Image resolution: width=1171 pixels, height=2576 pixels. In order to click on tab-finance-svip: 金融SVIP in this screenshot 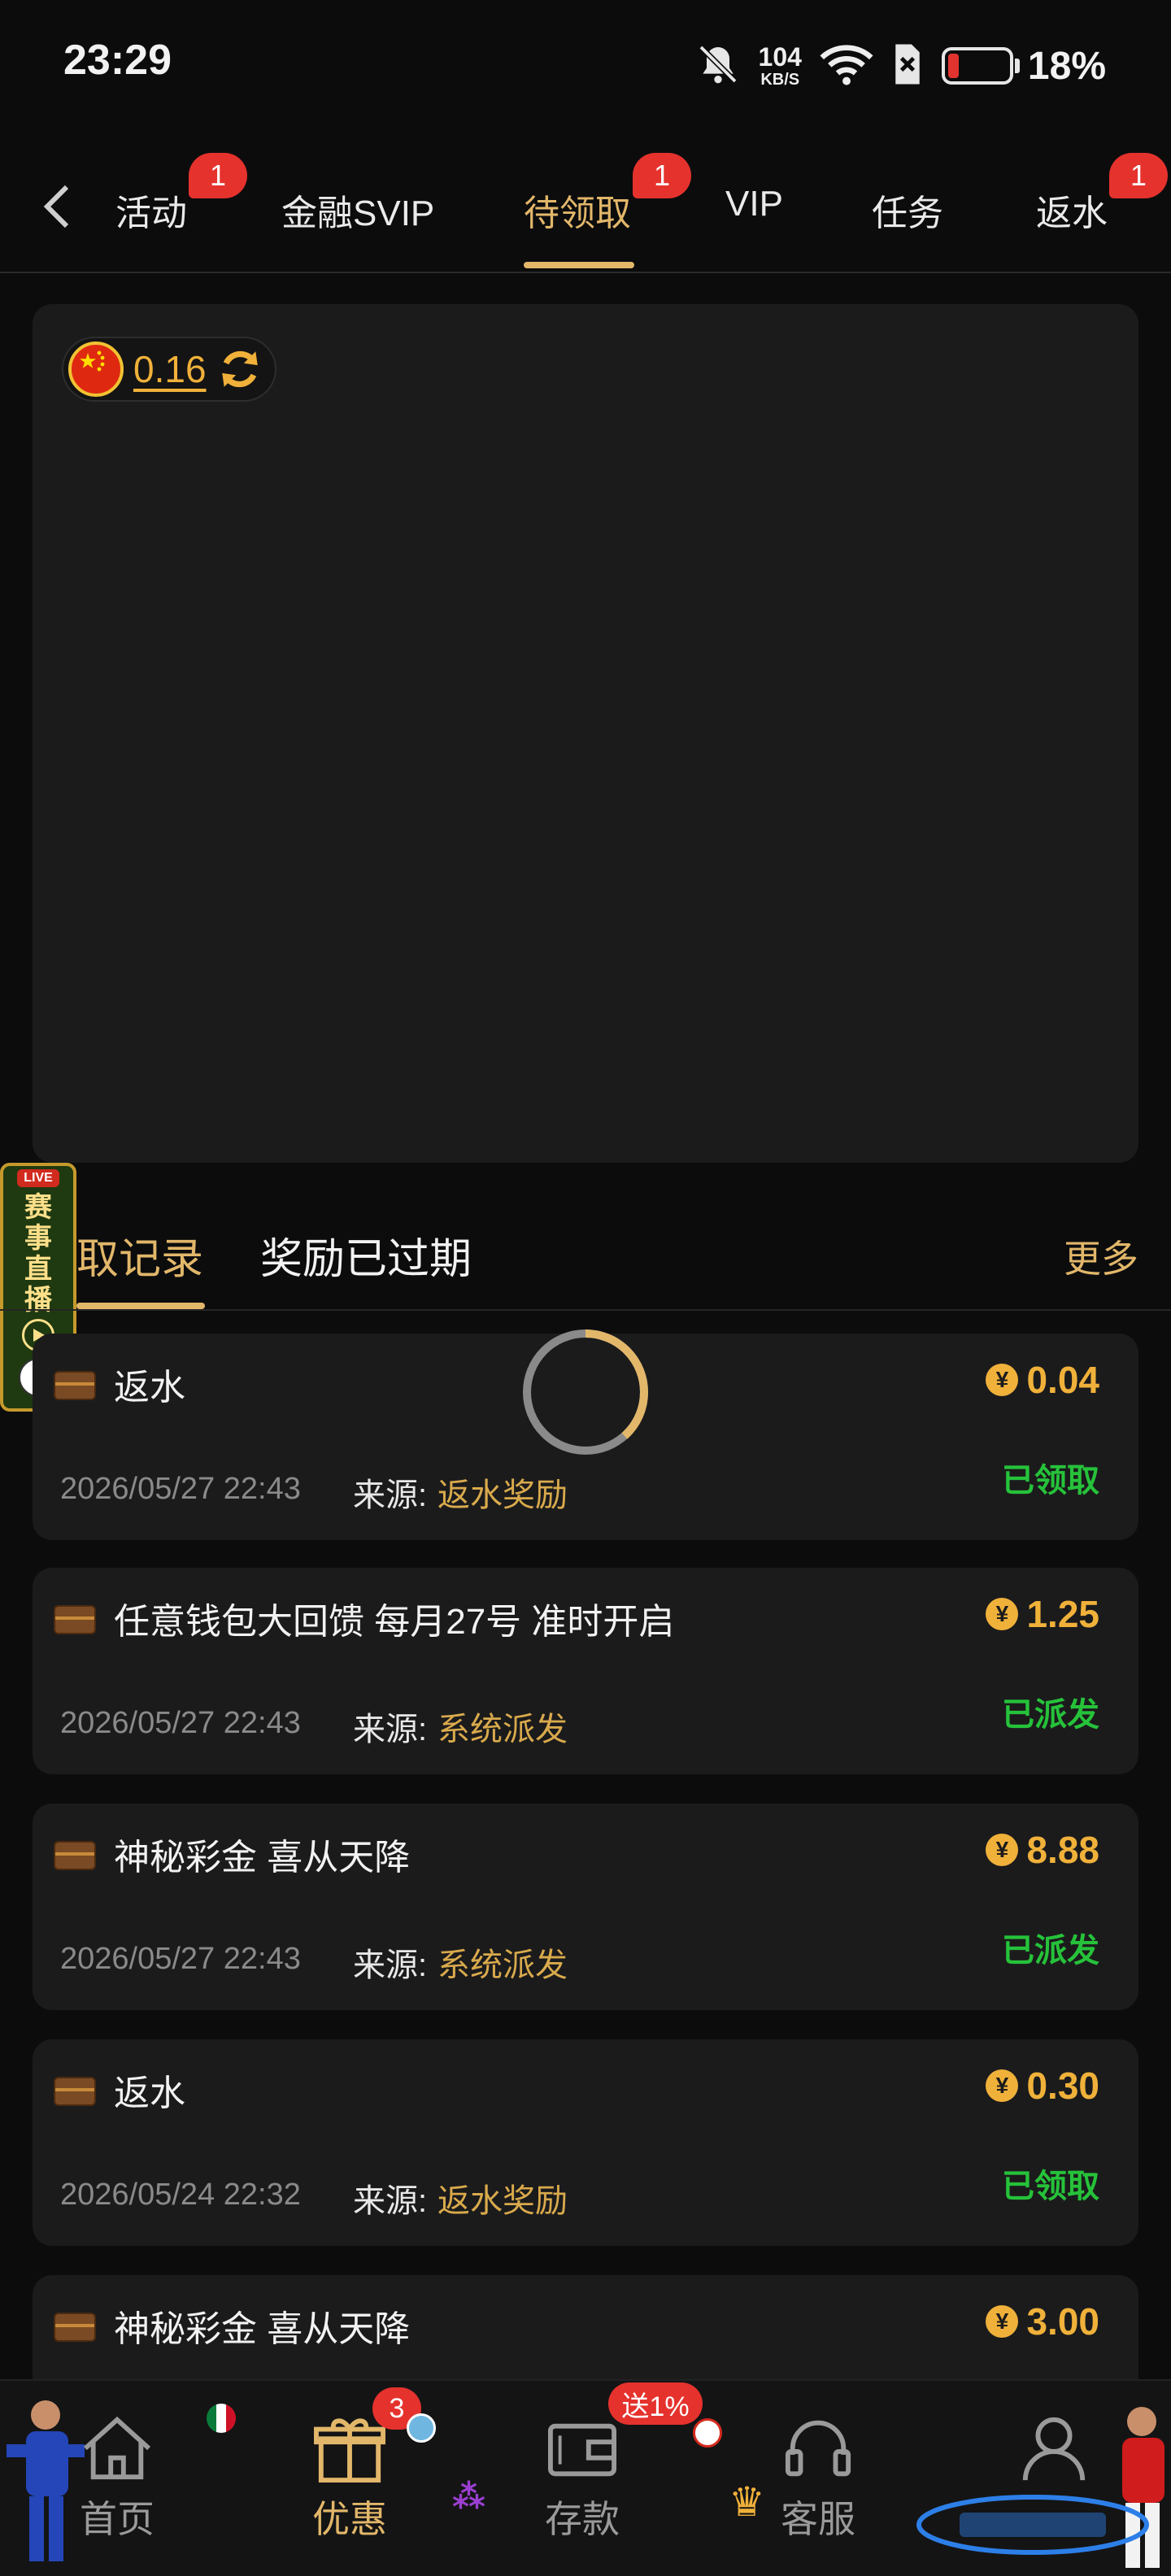, I will do `click(358, 210)`.